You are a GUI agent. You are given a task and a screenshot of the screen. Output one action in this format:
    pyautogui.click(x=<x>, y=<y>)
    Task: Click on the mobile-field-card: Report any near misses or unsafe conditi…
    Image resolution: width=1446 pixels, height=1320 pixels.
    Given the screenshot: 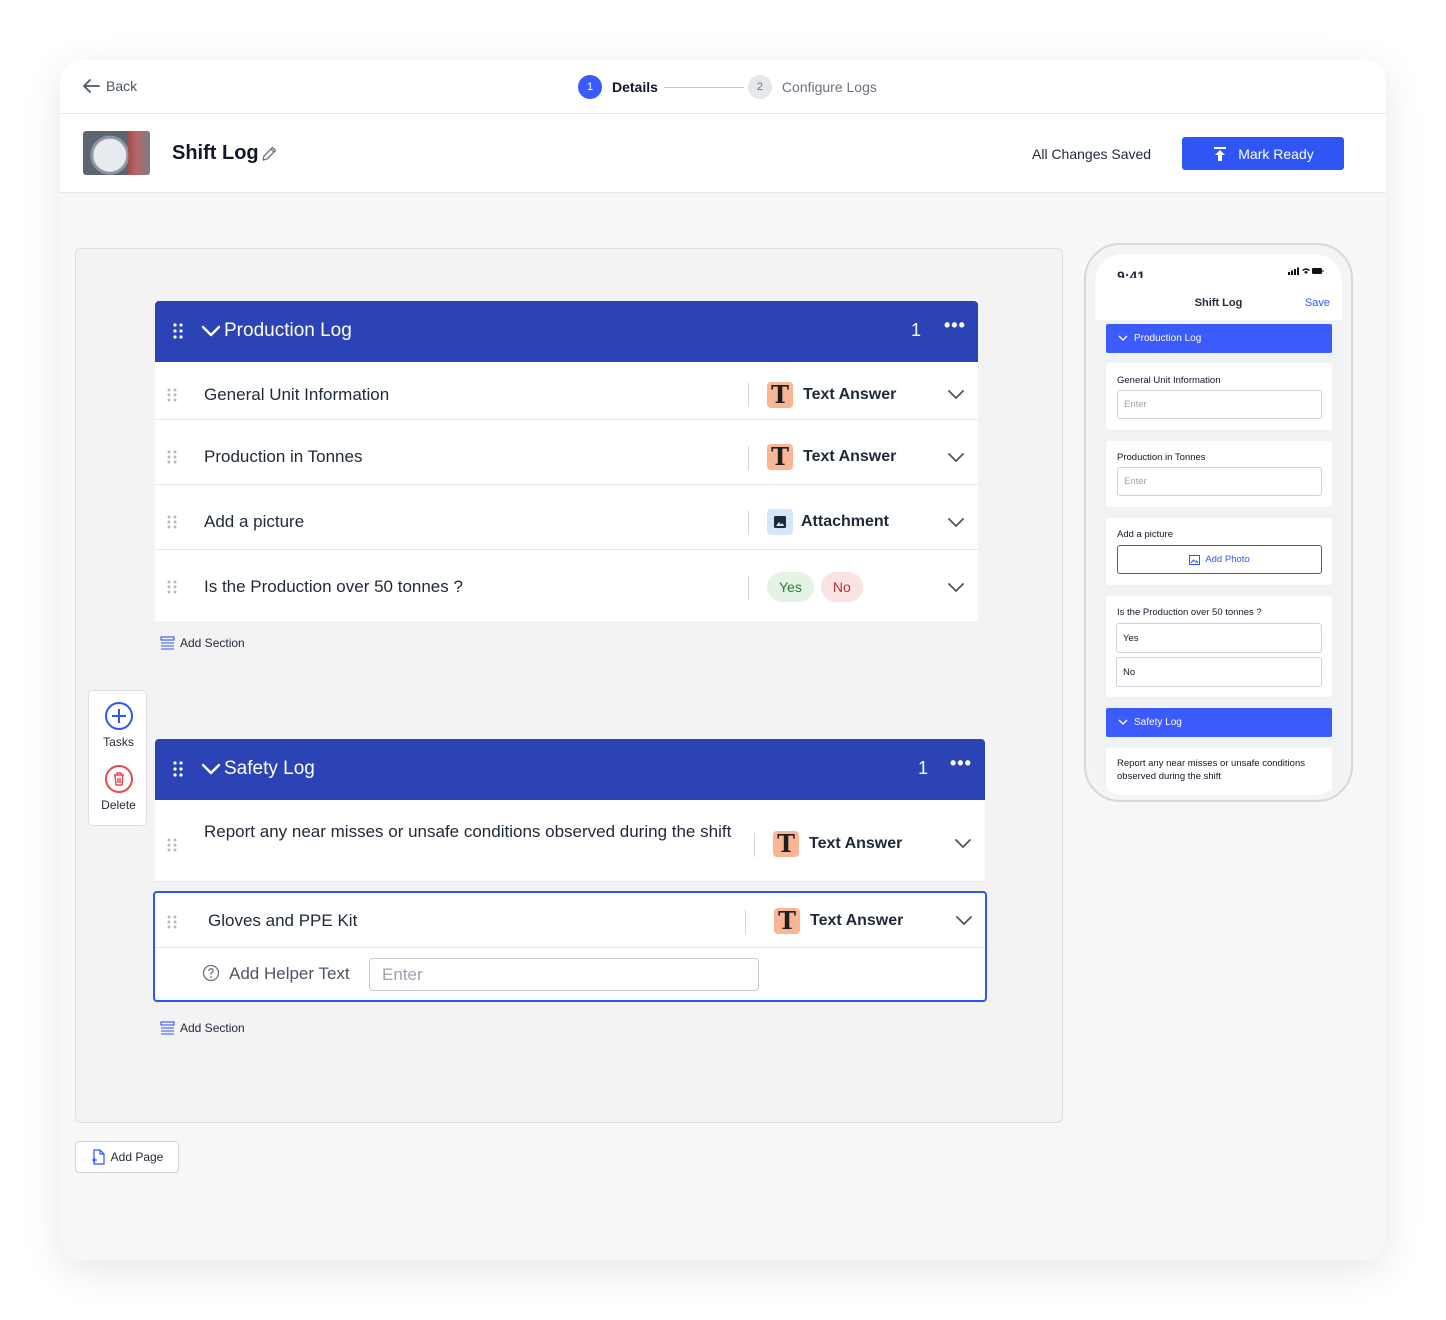 What is the action you would take?
    pyautogui.click(x=1219, y=771)
    